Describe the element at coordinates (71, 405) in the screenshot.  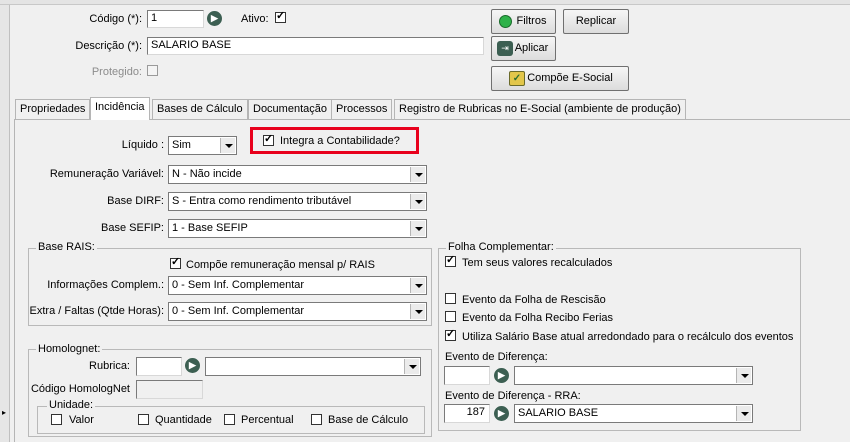
I see `unidade-title: Unidade:` at that location.